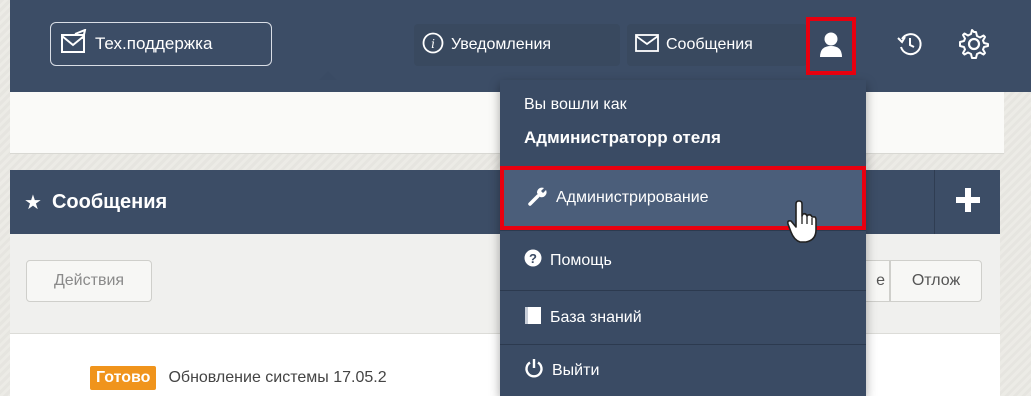 This screenshot has width=1031, height=396. Describe the element at coordinates (537, 317) in the screenshot. I see `book-icon` at that location.